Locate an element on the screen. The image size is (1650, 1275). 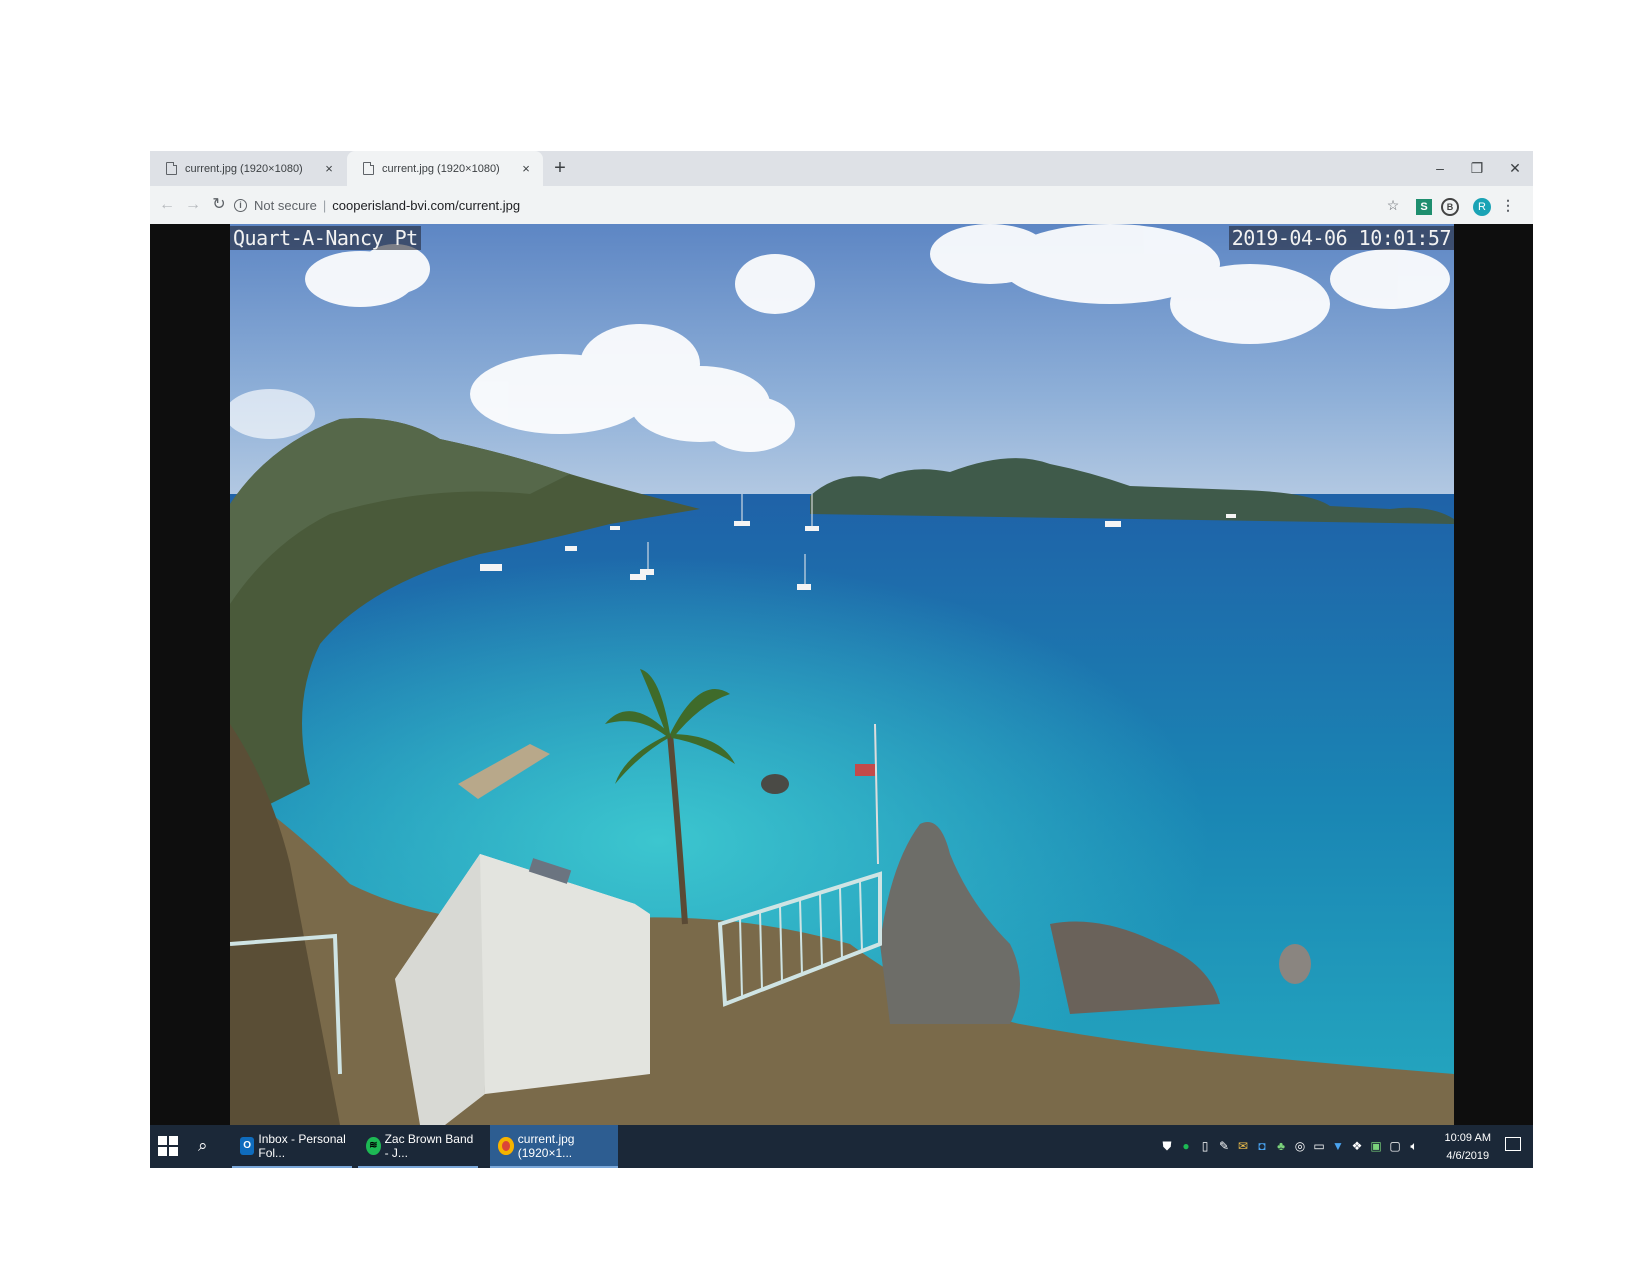
mail-tray-icon: ✉ is located at coordinates (1243, 1146).